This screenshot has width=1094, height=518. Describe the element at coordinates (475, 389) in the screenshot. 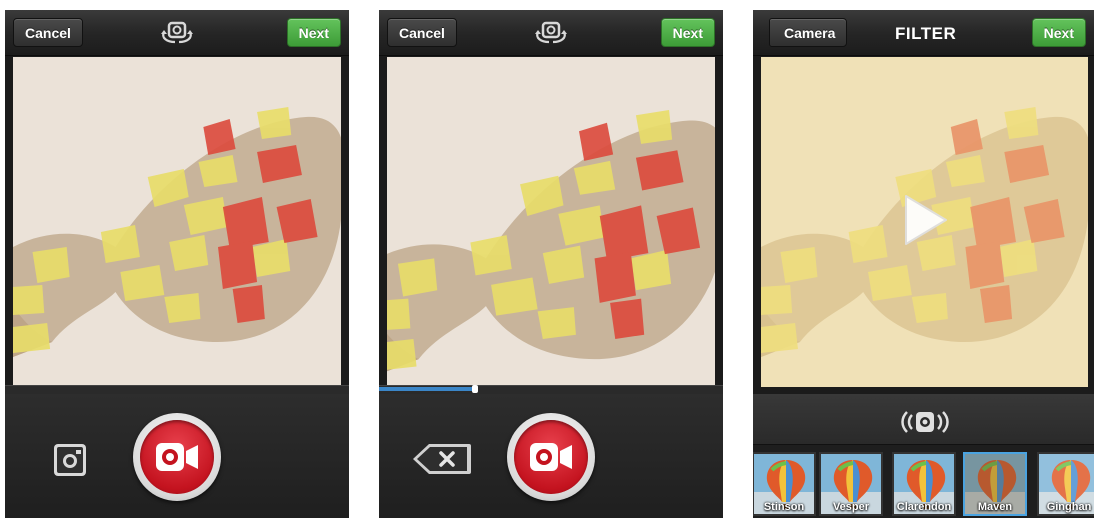

I see `progress-marker` at that location.